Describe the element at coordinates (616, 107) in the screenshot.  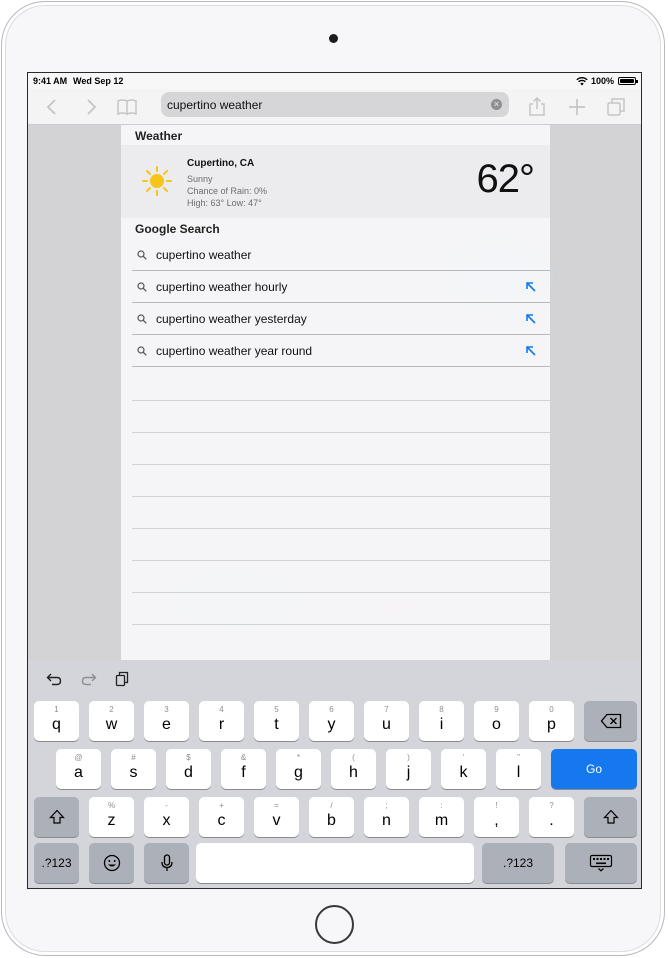
I see `tabs-icon` at that location.